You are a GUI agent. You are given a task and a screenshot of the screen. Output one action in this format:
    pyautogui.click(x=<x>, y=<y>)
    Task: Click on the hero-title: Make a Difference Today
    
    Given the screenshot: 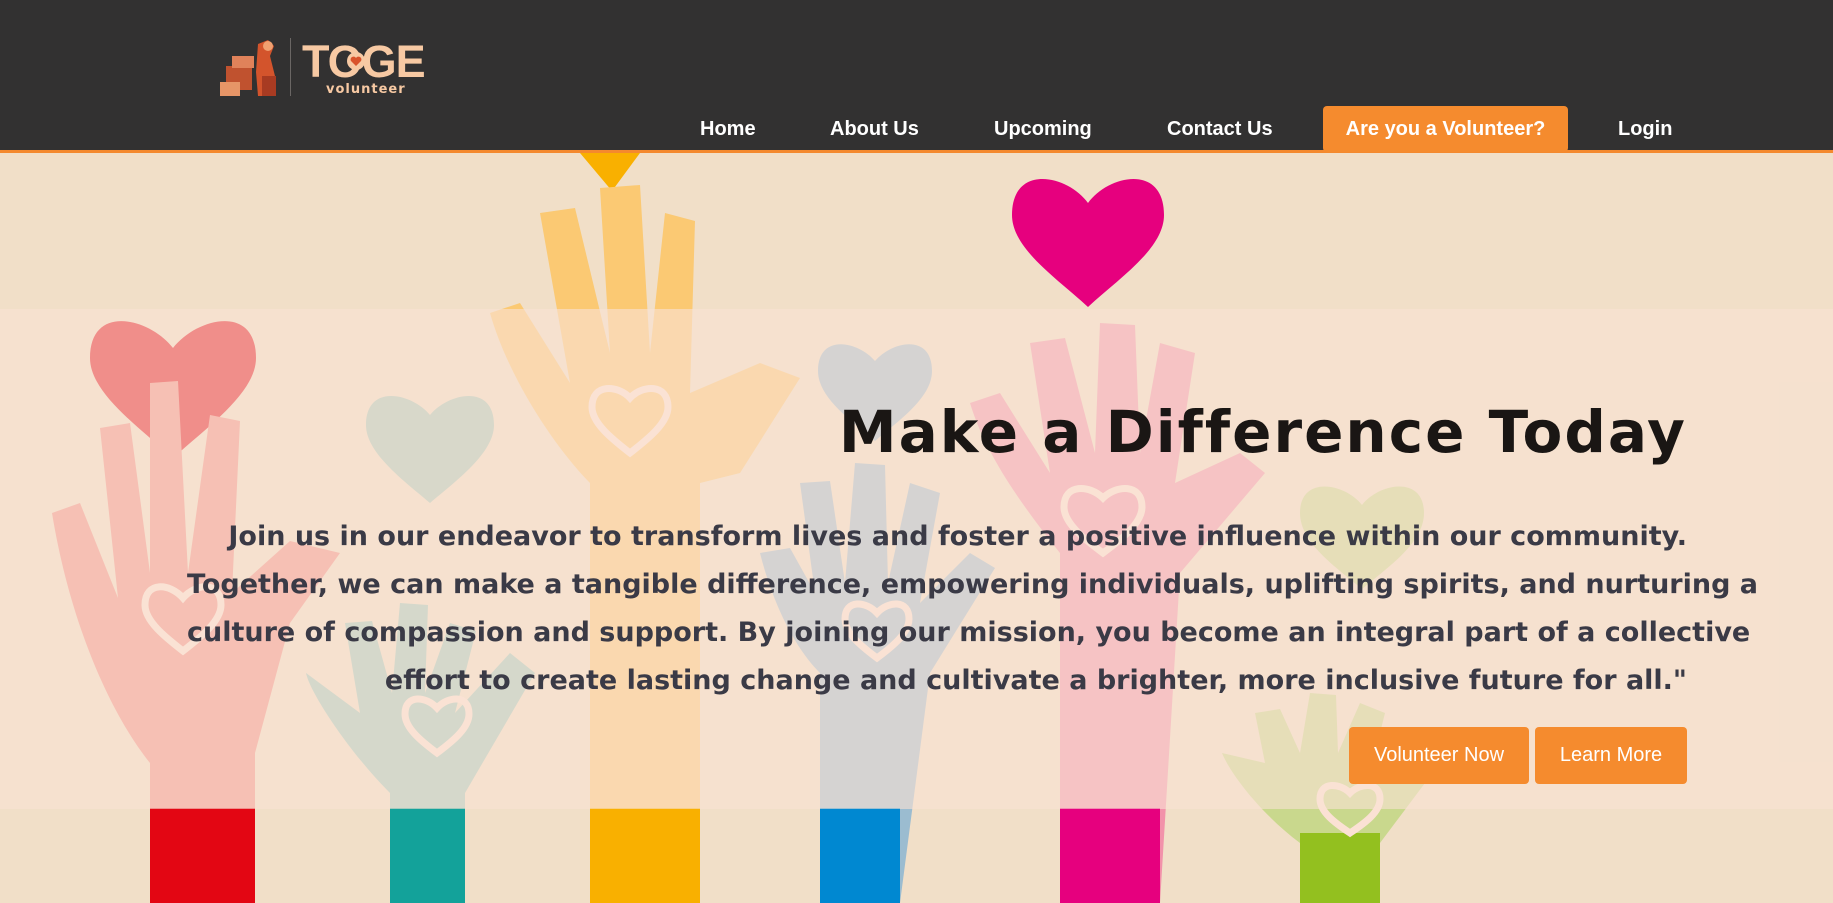 What is the action you would take?
    pyautogui.click(x=1262, y=432)
    